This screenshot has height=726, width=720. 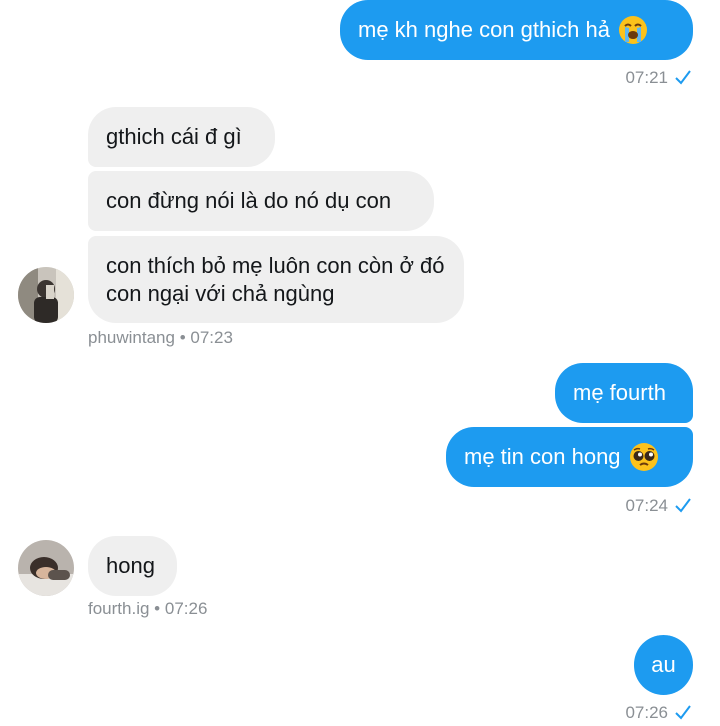 What do you see at coordinates (118, 608) in the screenshot?
I see `sender-name: fourth.ig` at bounding box center [118, 608].